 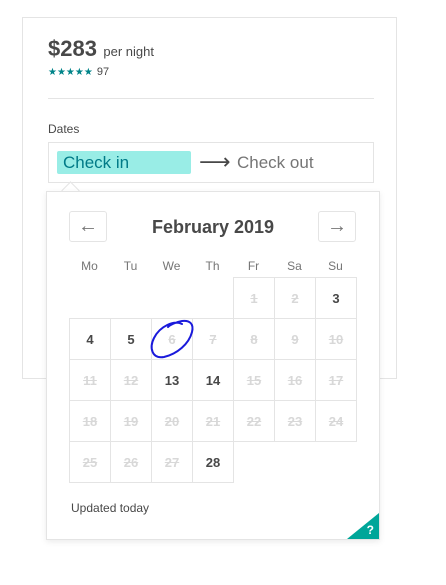 What do you see at coordinates (213, 462) in the screenshot?
I see `calendar-day-28: 28` at bounding box center [213, 462].